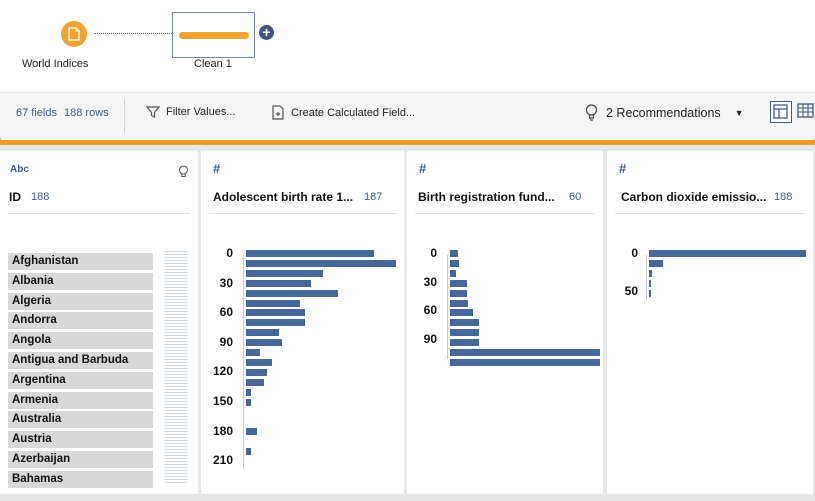 The height and width of the screenshot is (501, 815). What do you see at coordinates (805, 112) in the screenshot?
I see `data-grid-view-button` at bounding box center [805, 112].